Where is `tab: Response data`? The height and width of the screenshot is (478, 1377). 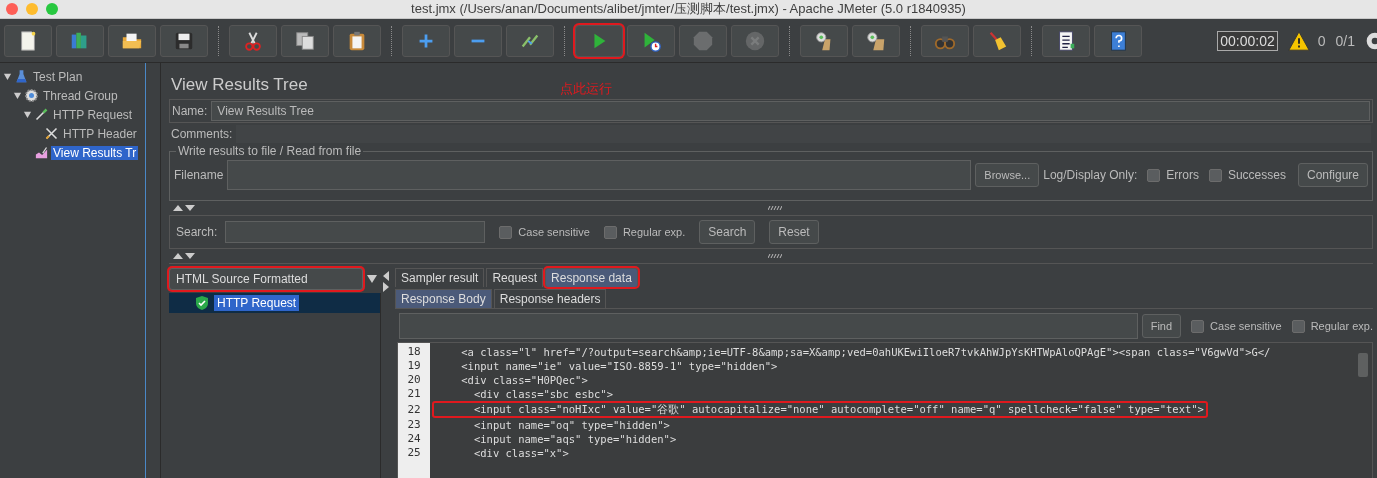
tab: Response data is located at coordinates (591, 277).